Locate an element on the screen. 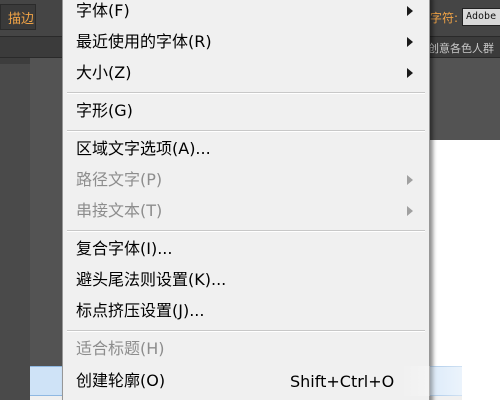 The height and width of the screenshot is (400, 500). menu-item-label: 路径文字(P) is located at coordinates (119, 179).